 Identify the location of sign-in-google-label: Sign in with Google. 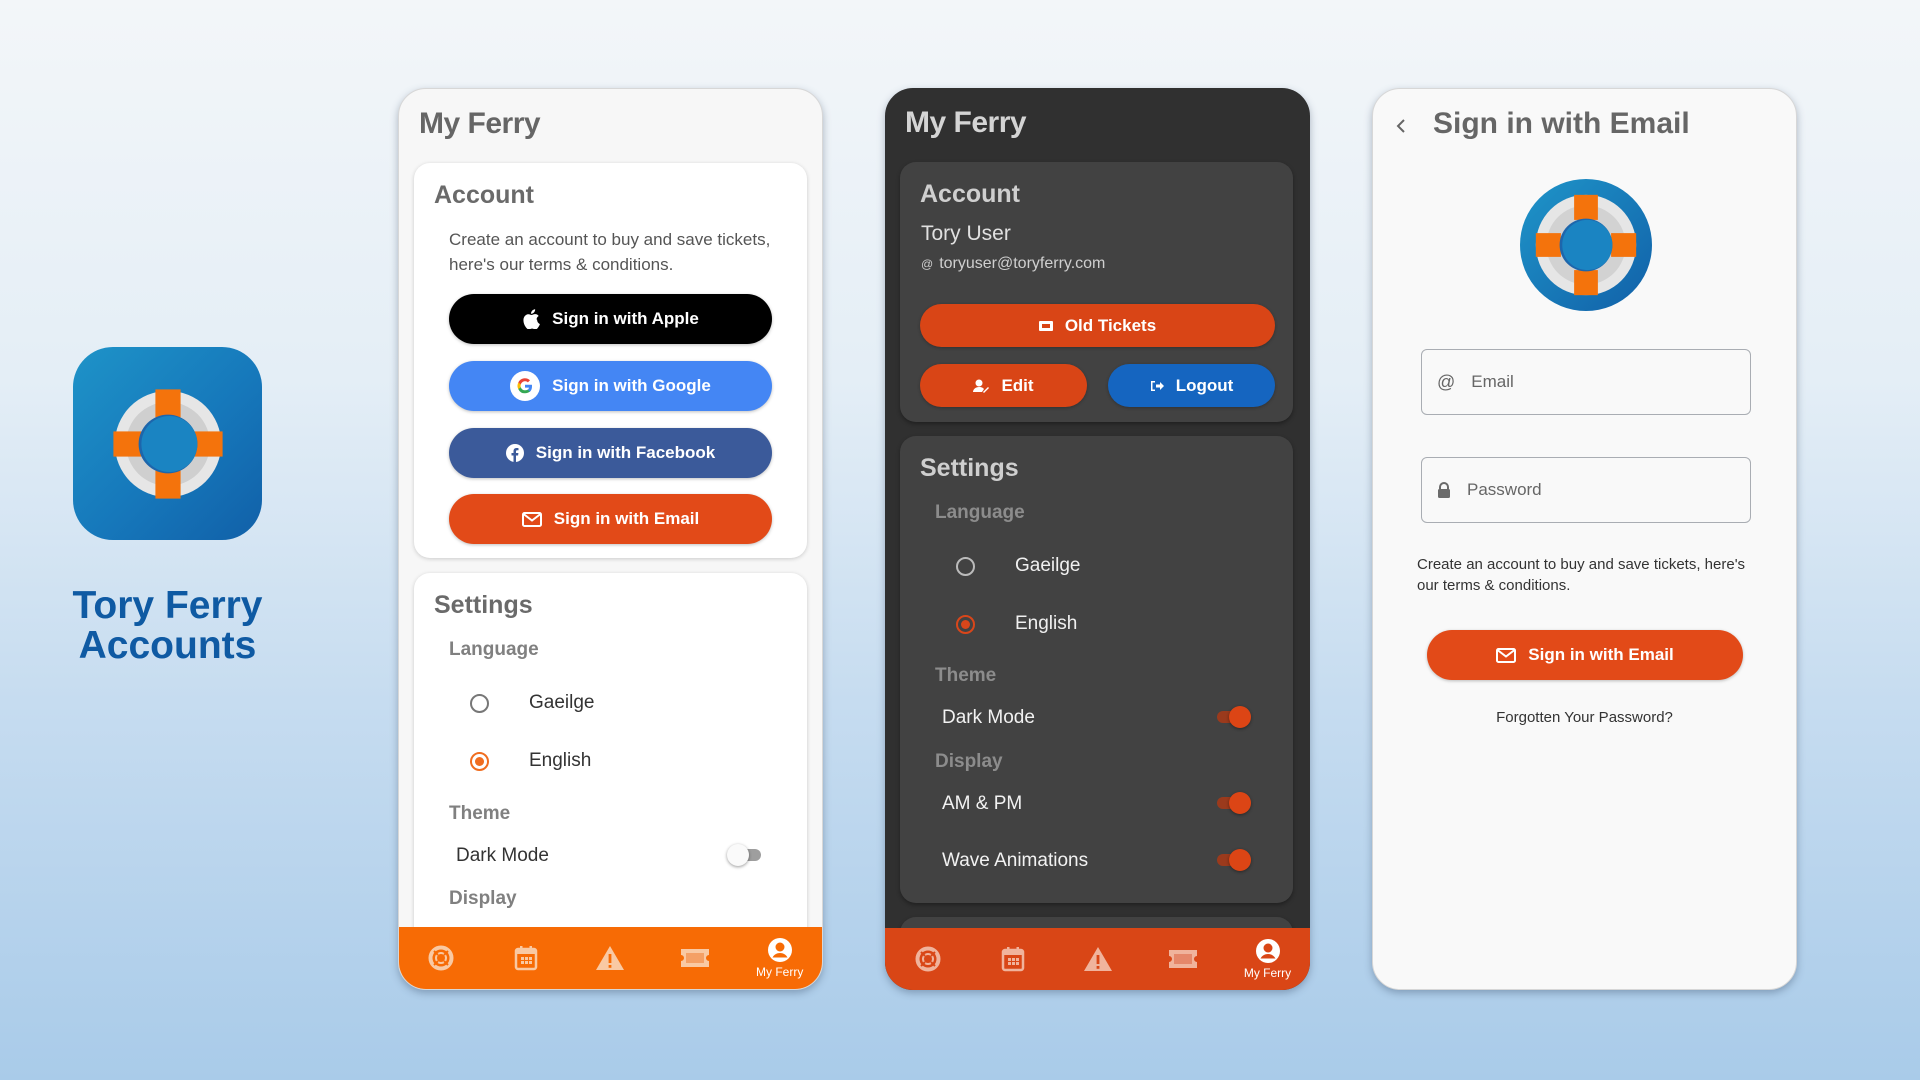
(631, 385).